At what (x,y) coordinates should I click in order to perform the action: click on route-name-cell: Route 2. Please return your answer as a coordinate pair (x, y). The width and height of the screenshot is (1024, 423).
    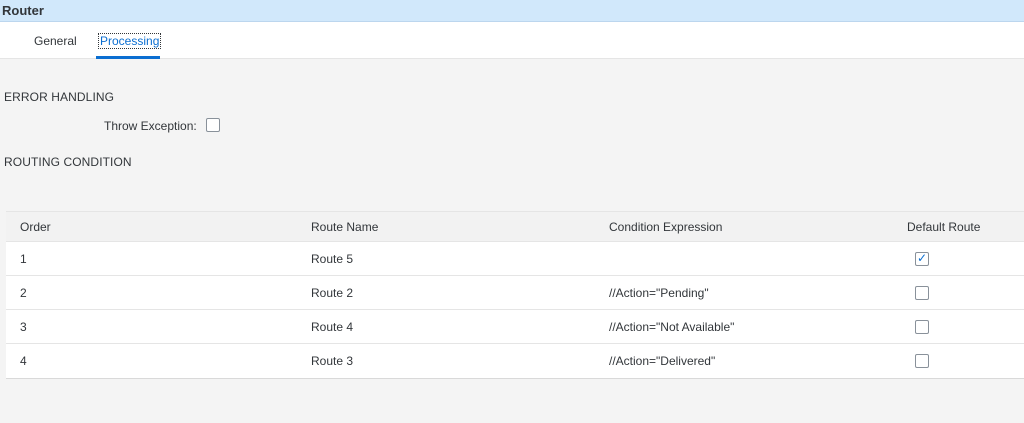
    Looking at the image, I should click on (332, 292).